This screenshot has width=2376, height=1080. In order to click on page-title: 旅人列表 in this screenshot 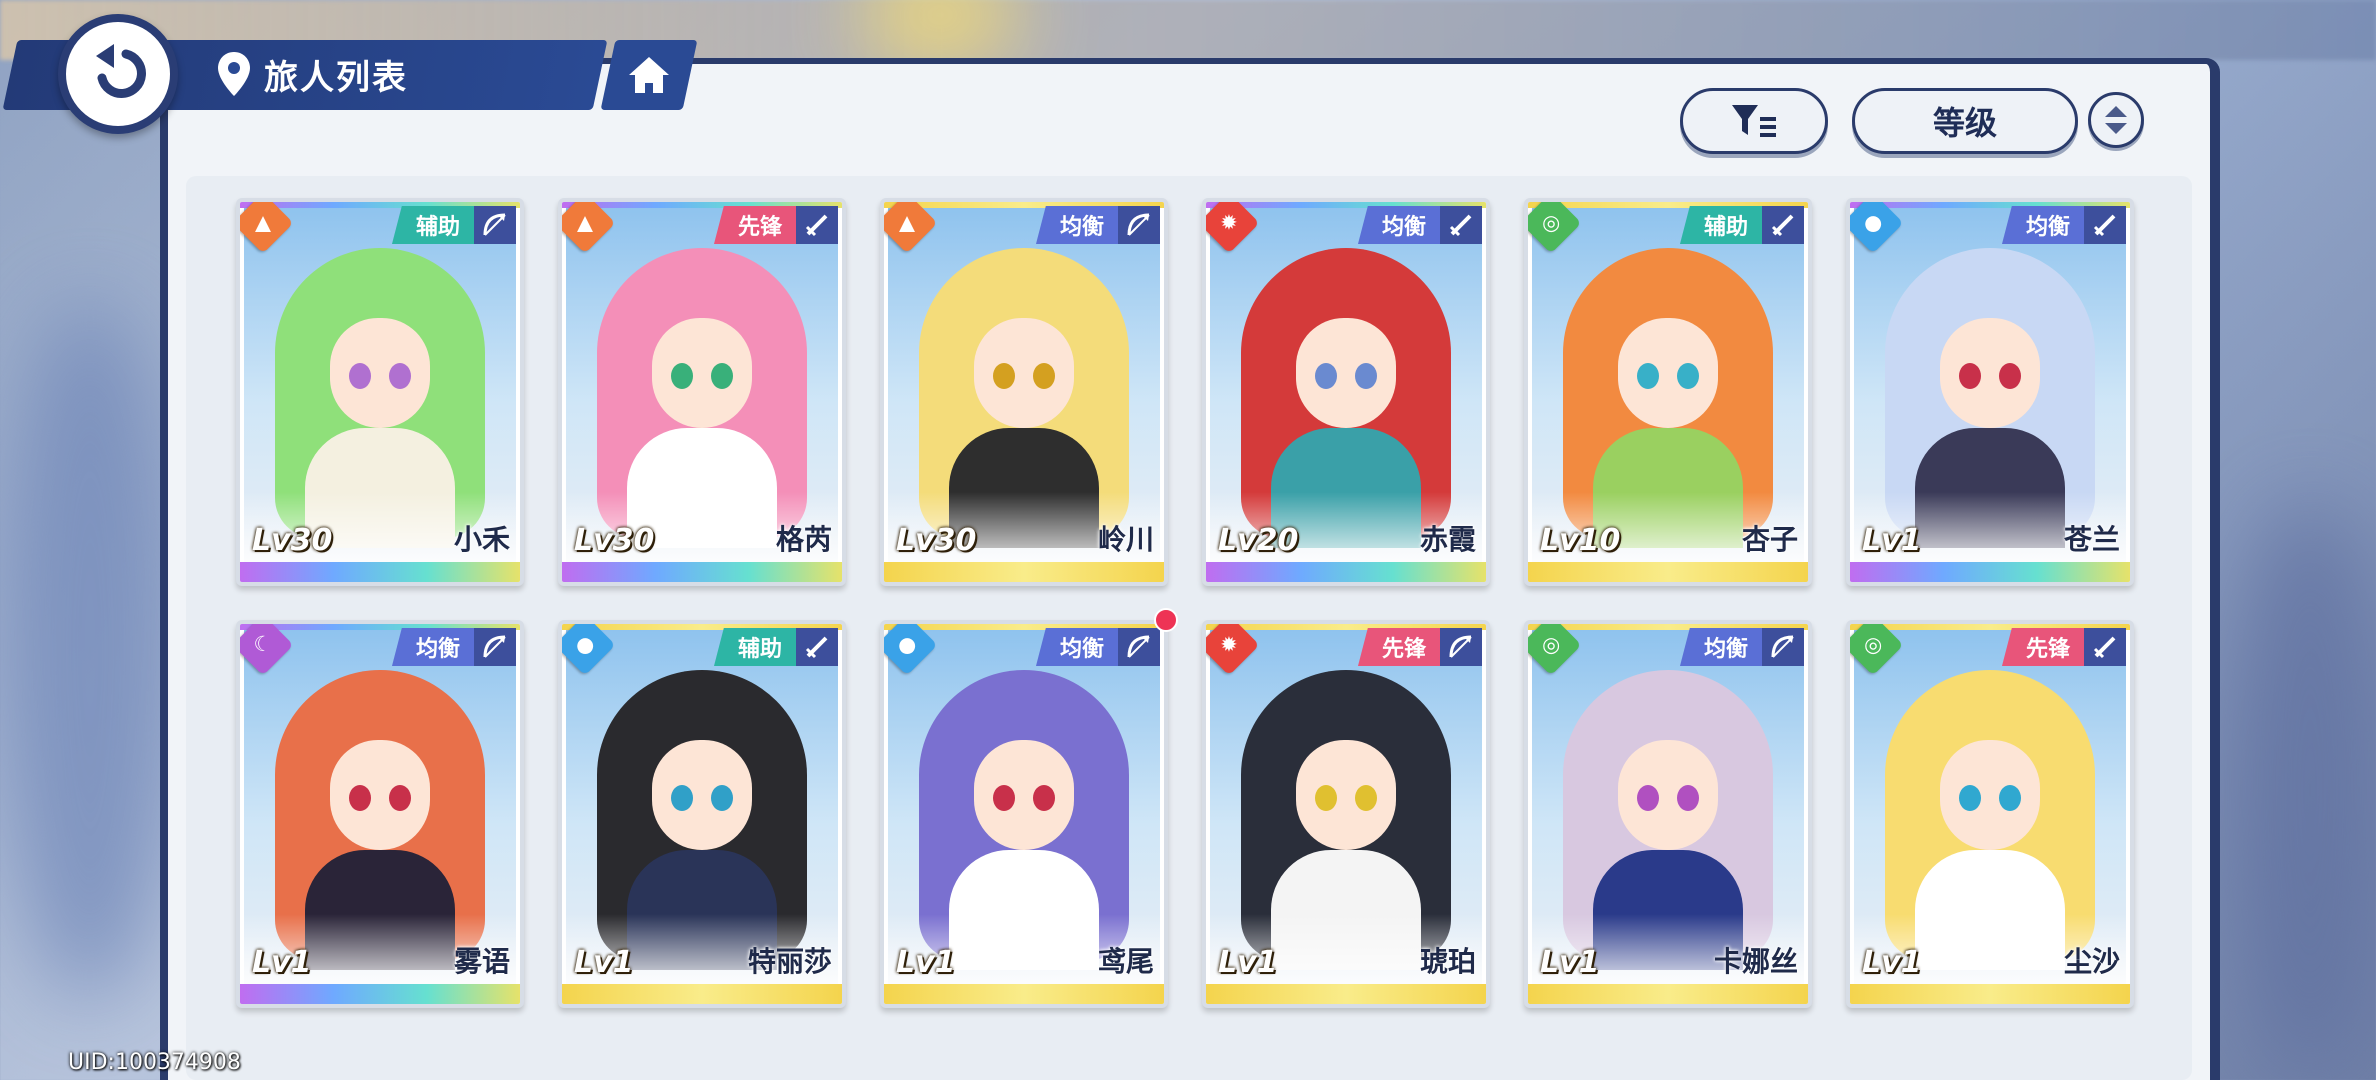, I will do `click(336, 77)`.